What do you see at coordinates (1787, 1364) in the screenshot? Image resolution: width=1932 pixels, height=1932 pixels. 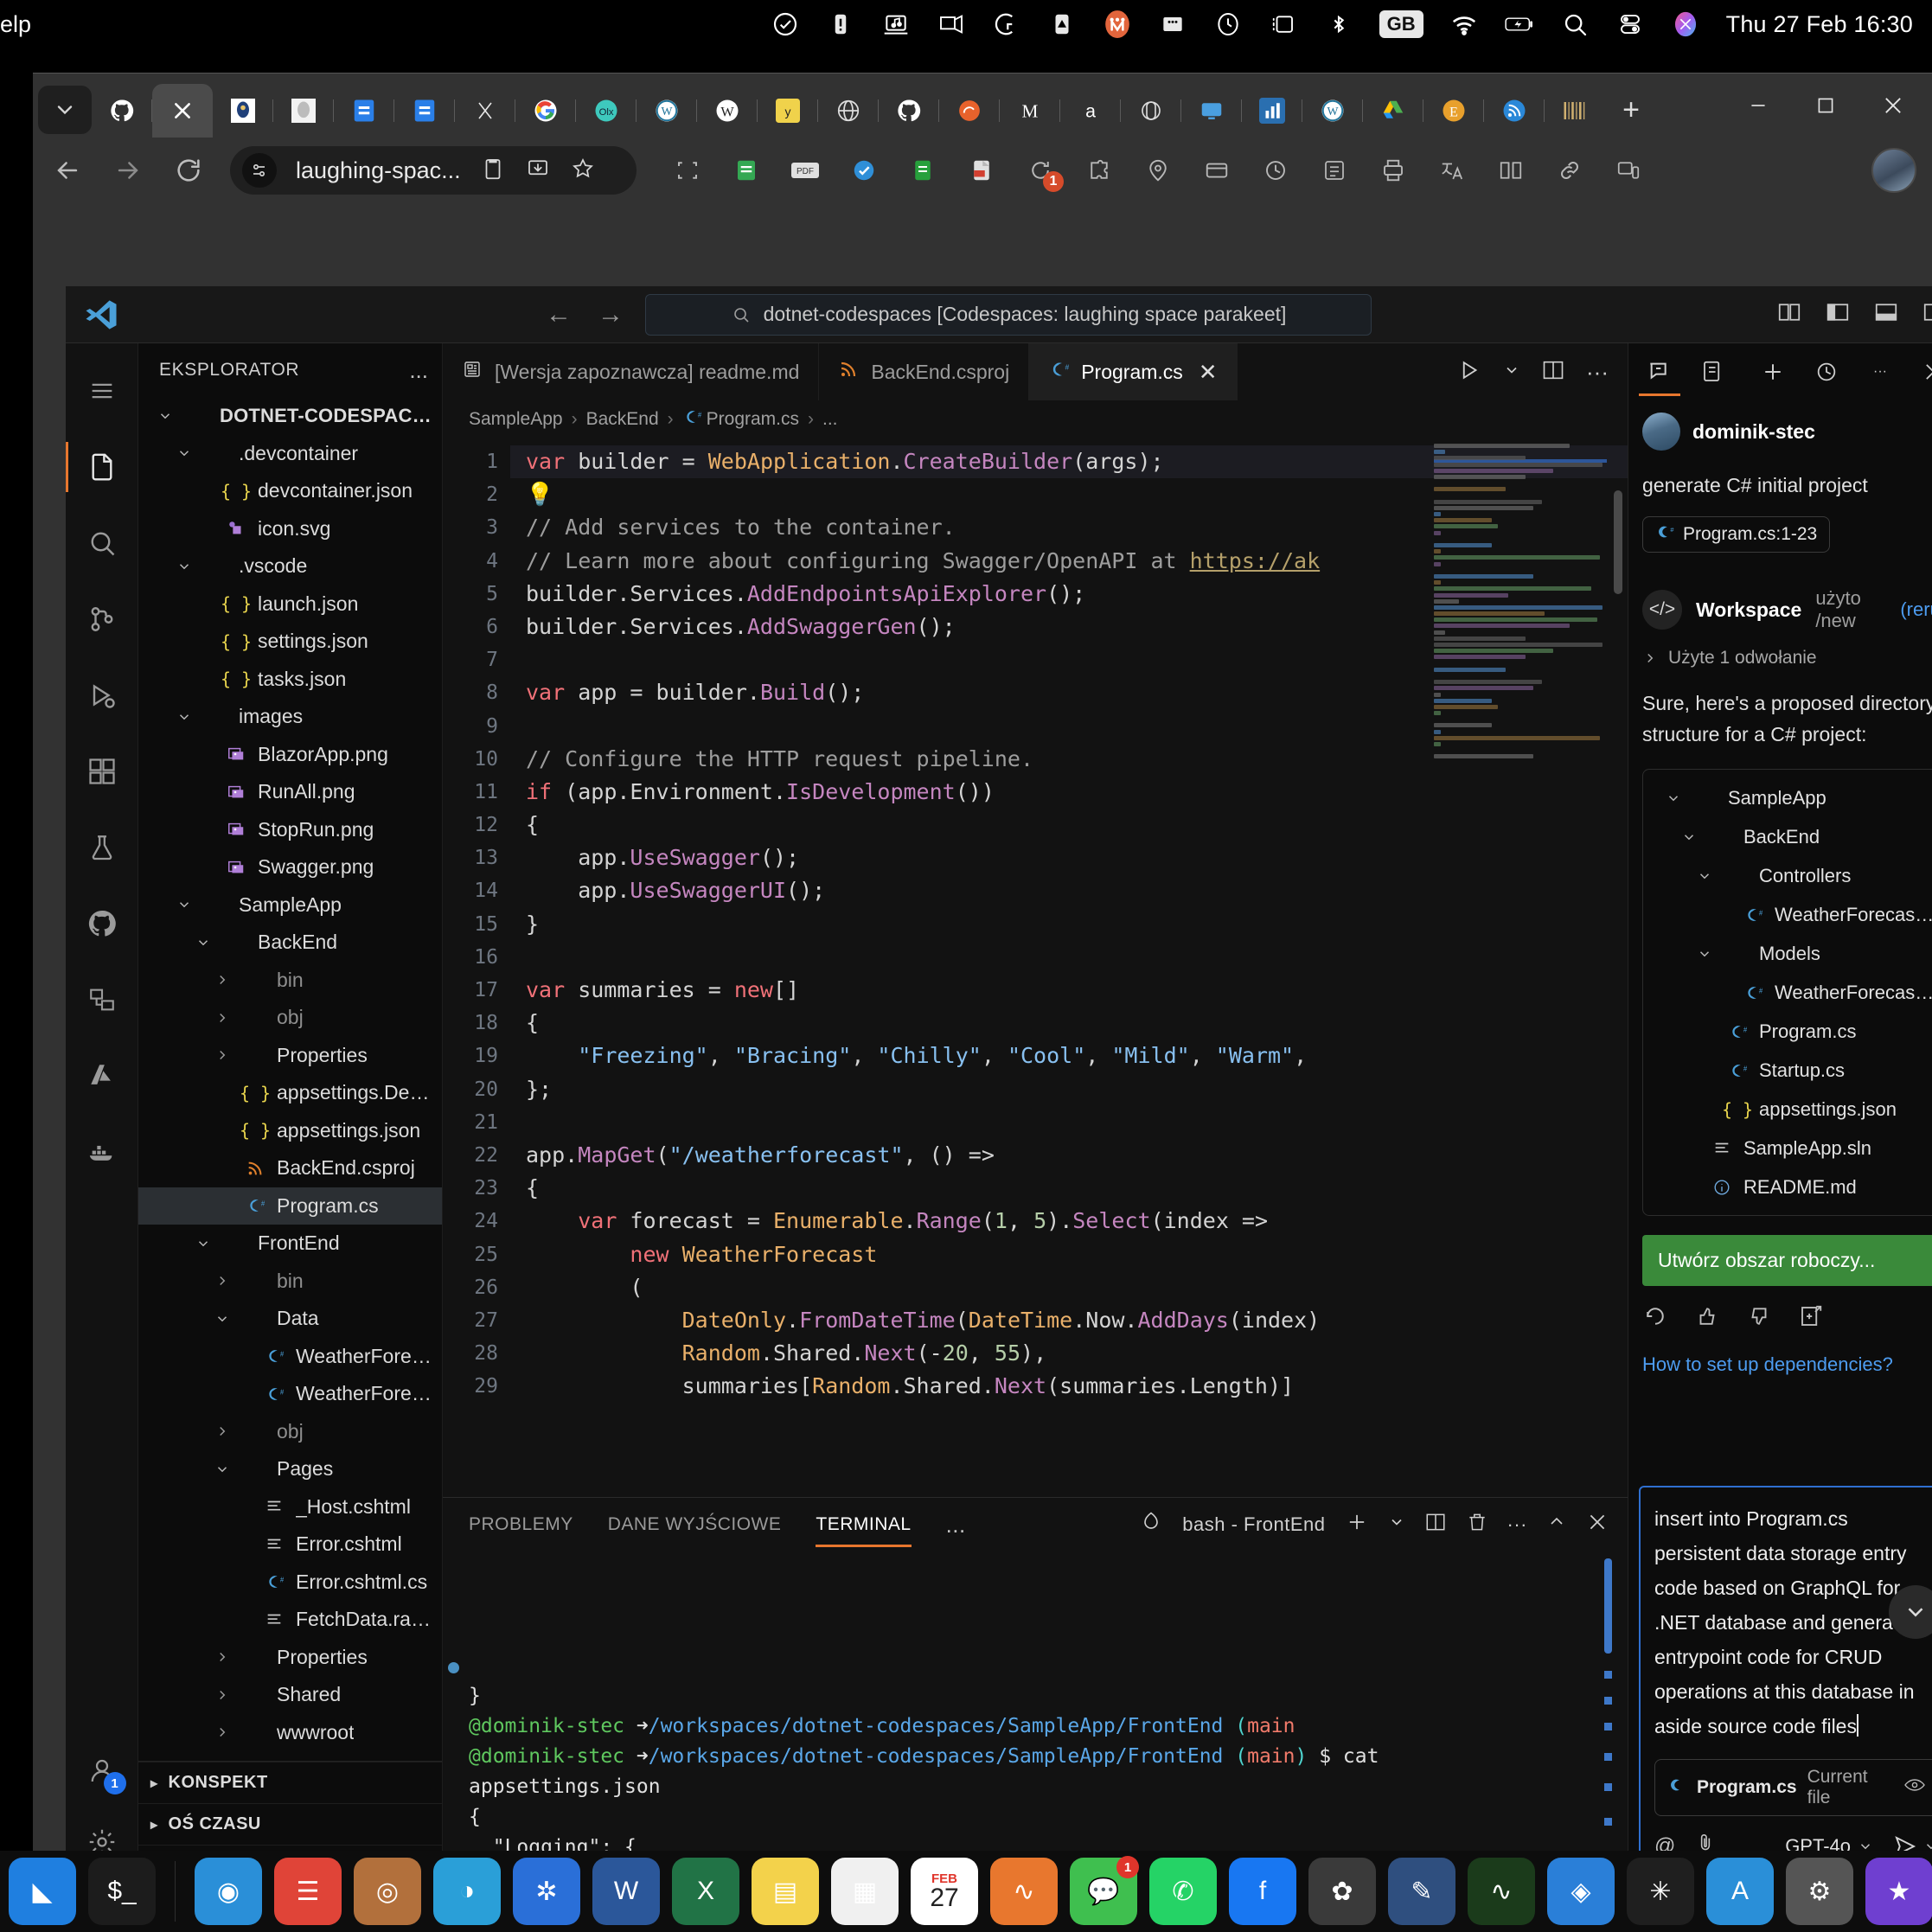 I see `chat-followup-suggestion: How to set up dependencies?` at bounding box center [1787, 1364].